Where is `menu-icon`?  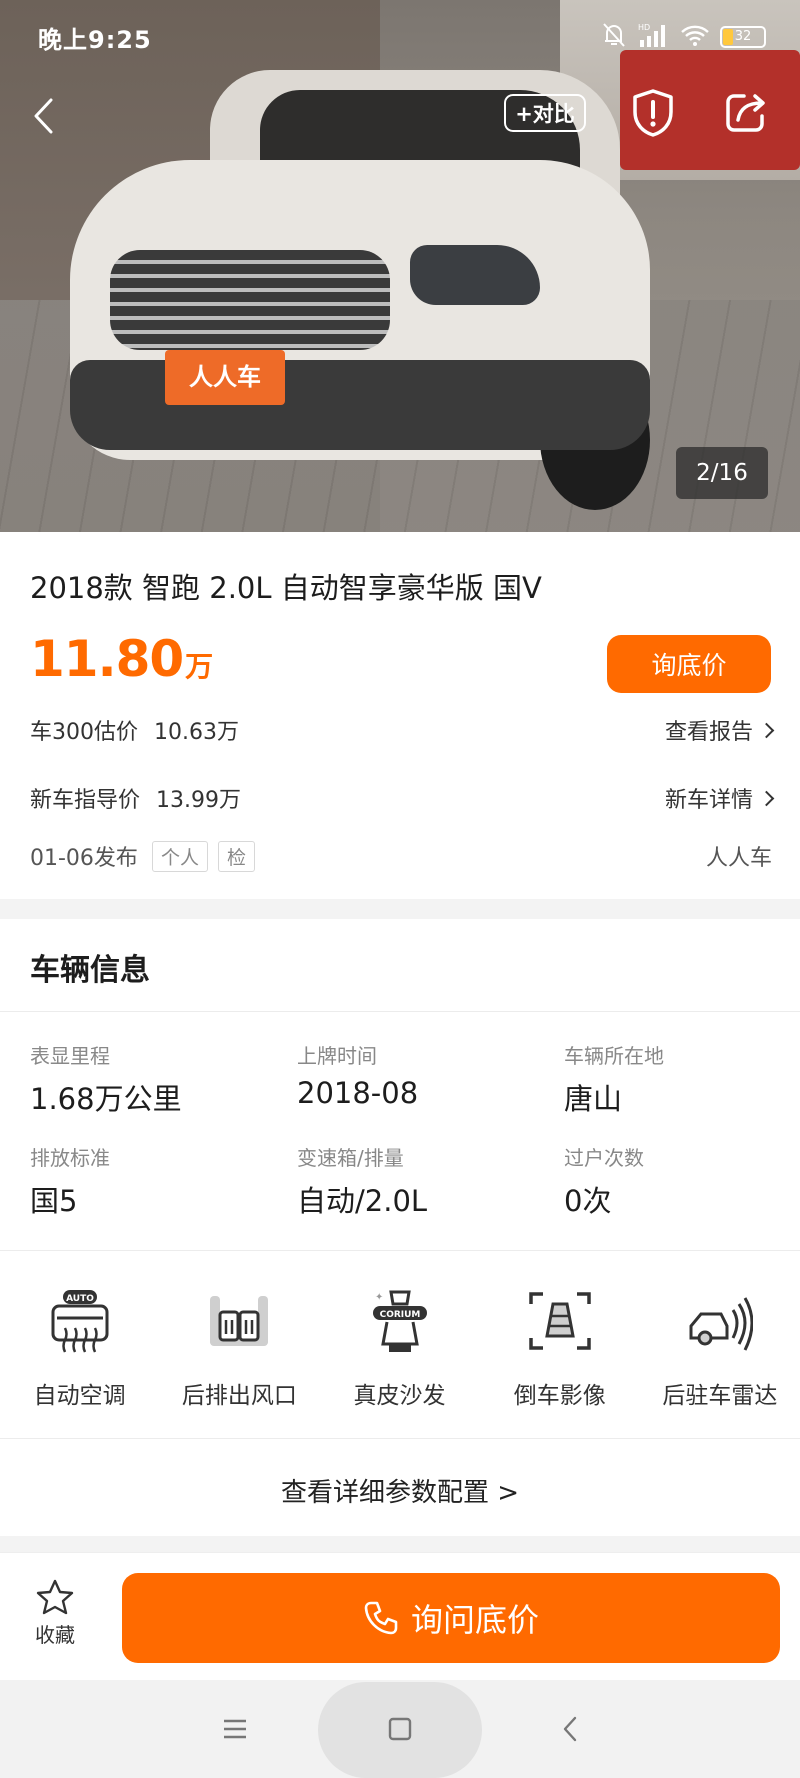 menu-icon is located at coordinates (235, 1729).